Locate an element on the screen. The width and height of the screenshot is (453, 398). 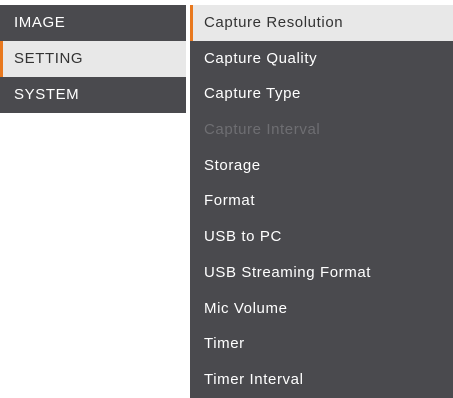
submenu-item-capture-resolution: Capture Resolution is located at coordinates (321, 23).